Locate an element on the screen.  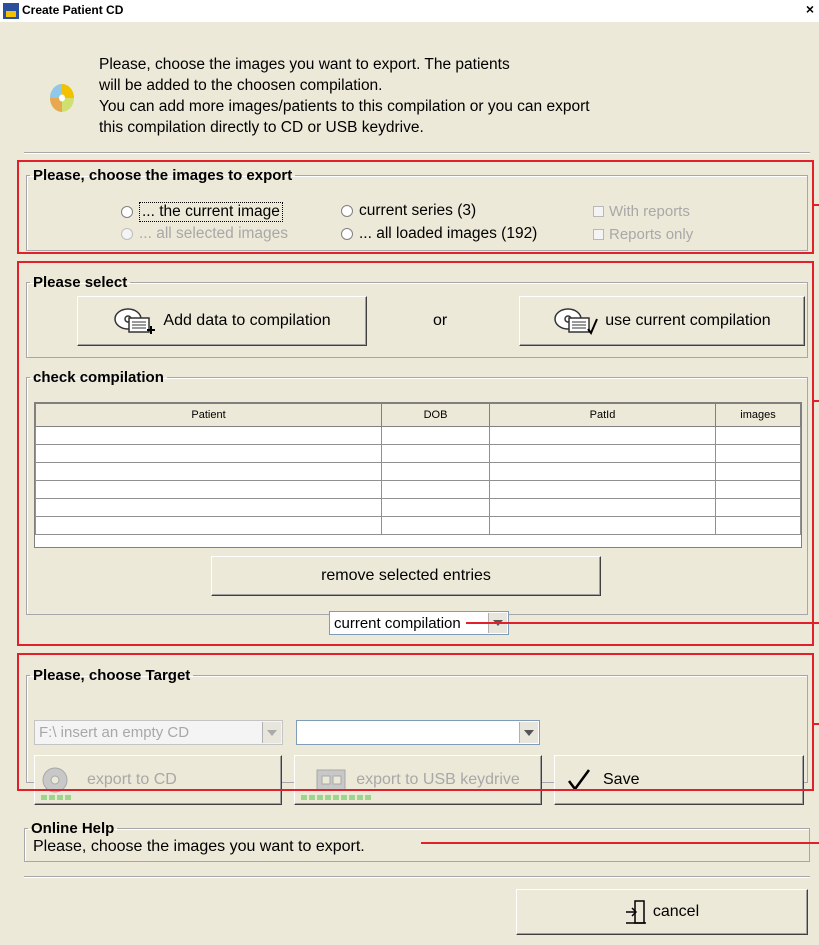
exit-door-icon is located at coordinates (635, 912).